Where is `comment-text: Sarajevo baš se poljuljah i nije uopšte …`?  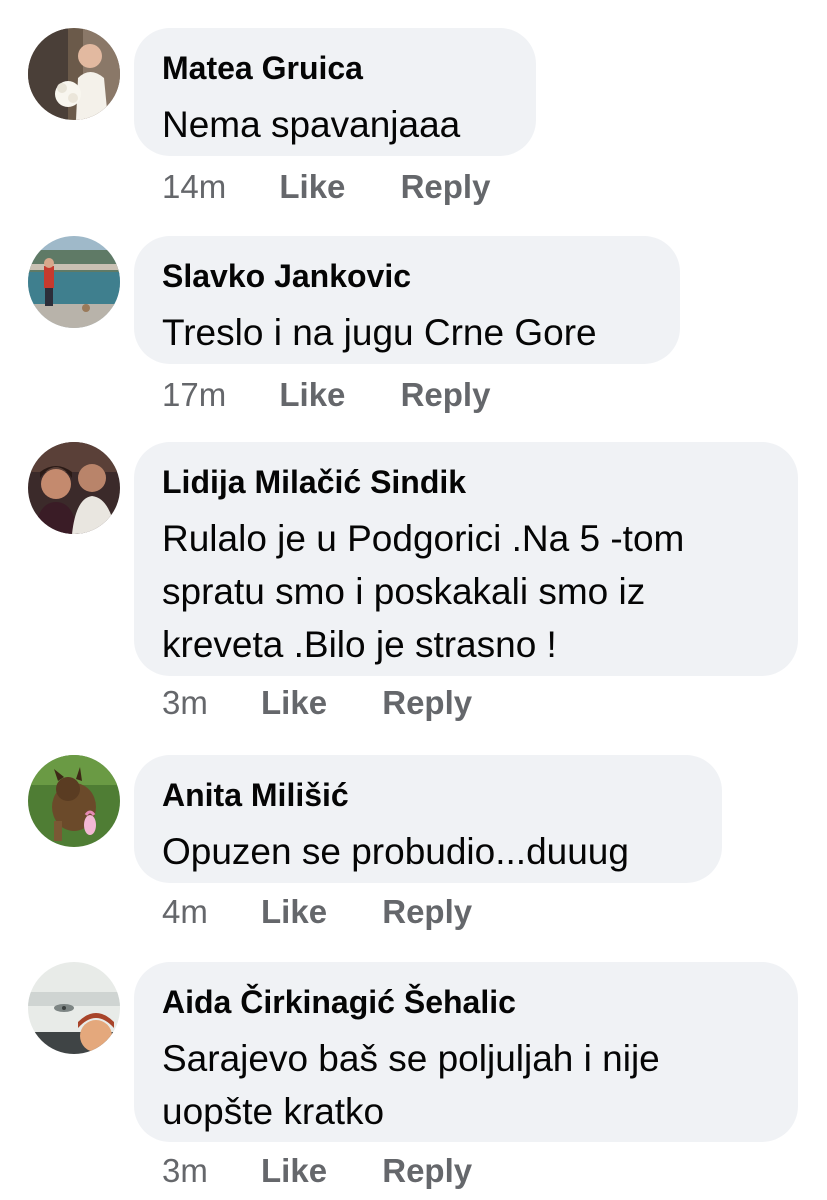 comment-text: Sarajevo baš se poljuljah i nije uopšte … is located at coordinates (411, 1085).